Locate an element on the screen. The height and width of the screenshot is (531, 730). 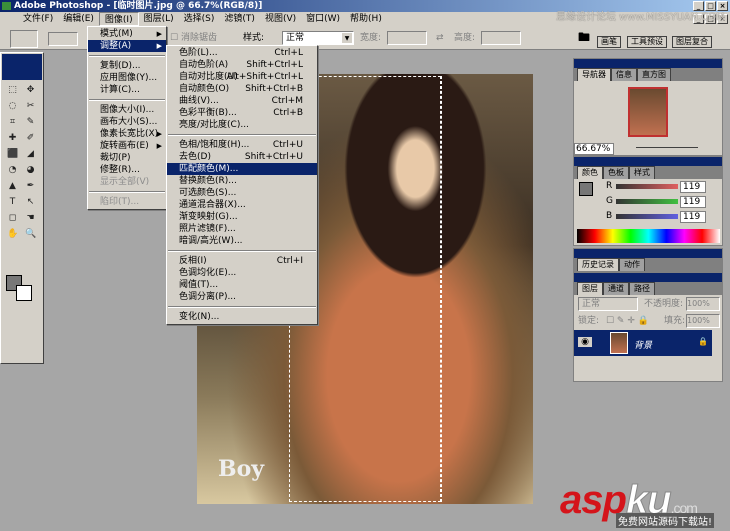
panel-tab: 颜色 is located at coordinates (590, 172).